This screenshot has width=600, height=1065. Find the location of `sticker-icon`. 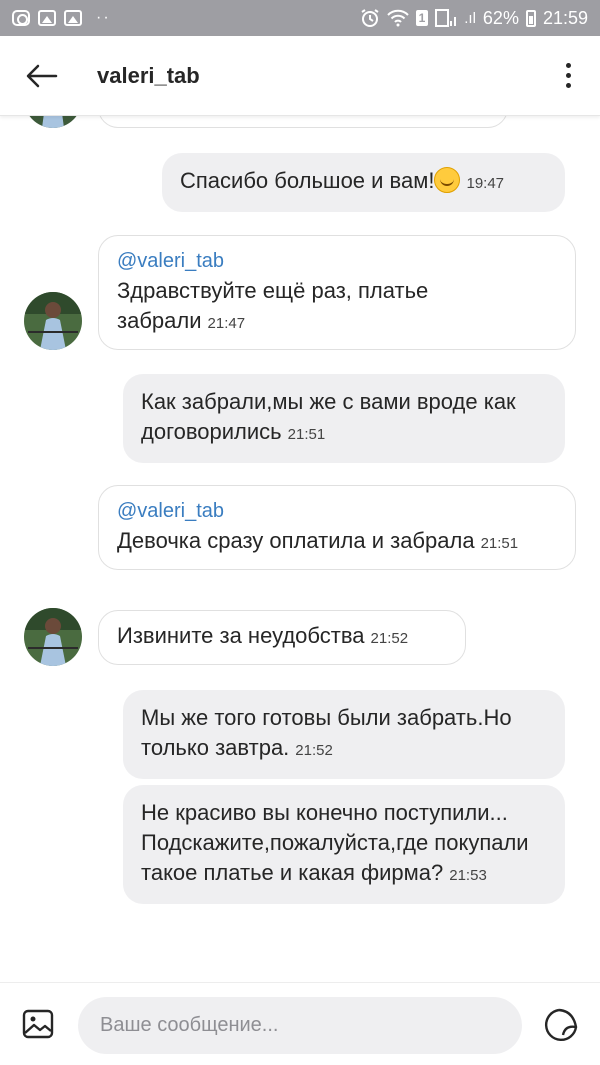

sticker-icon is located at coordinates (561, 1025).